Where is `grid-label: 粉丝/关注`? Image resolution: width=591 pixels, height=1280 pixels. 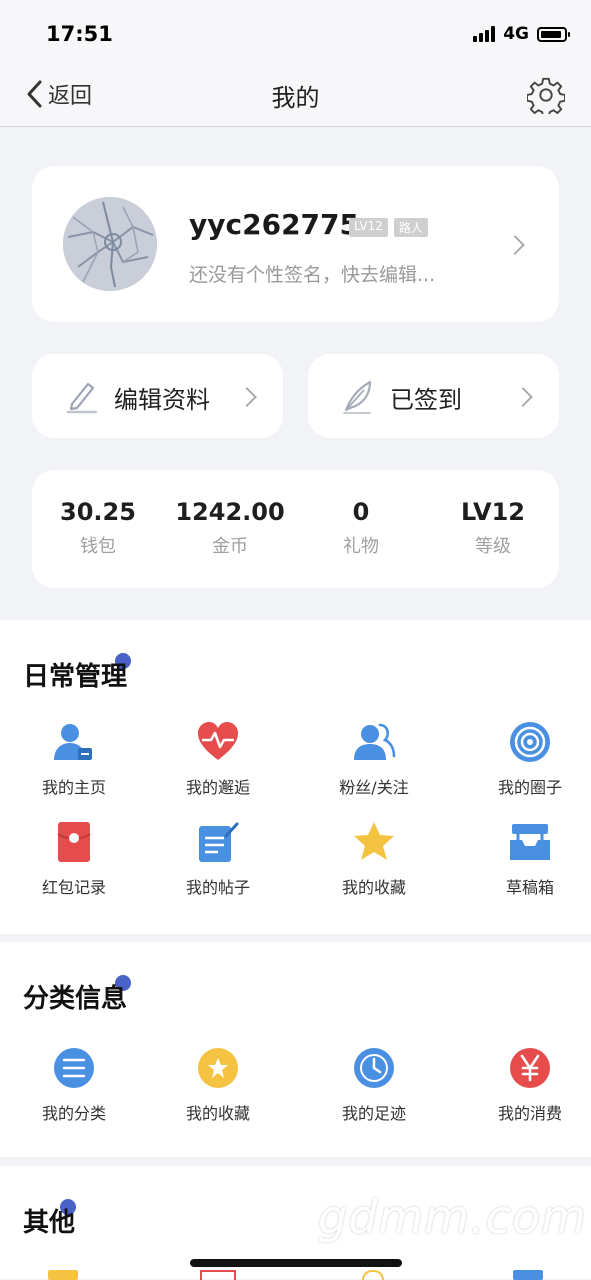
grid-label: 粉丝/关注 is located at coordinates (374, 787).